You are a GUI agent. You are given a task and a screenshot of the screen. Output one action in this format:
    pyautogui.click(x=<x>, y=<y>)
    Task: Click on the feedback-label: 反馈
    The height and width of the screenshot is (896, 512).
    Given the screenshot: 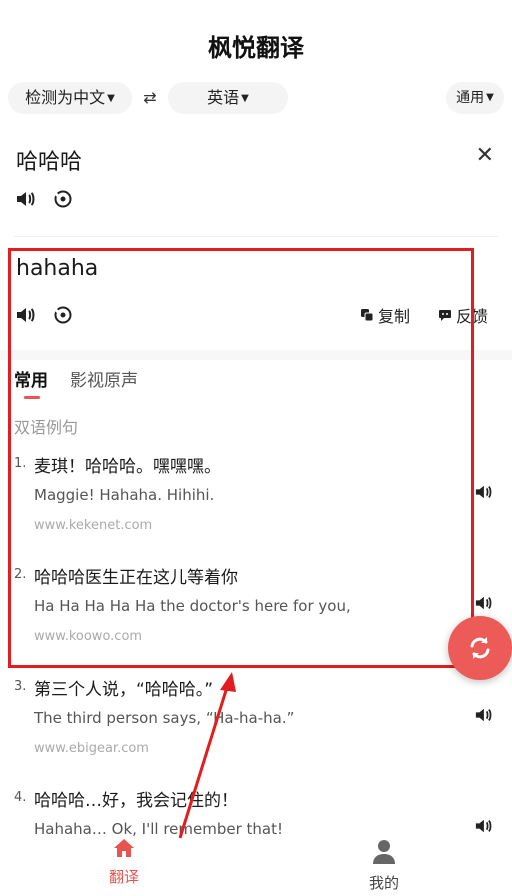 What is the action you would take?
    pyautogui.click(x=472, y=316)
    